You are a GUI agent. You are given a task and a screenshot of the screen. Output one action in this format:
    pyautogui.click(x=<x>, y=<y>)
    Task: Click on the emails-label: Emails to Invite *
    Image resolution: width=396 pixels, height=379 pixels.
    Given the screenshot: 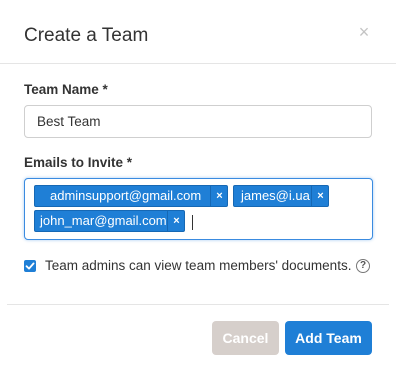 What is the action you would take?
    pyautogui.click(x=78, y=162)
    